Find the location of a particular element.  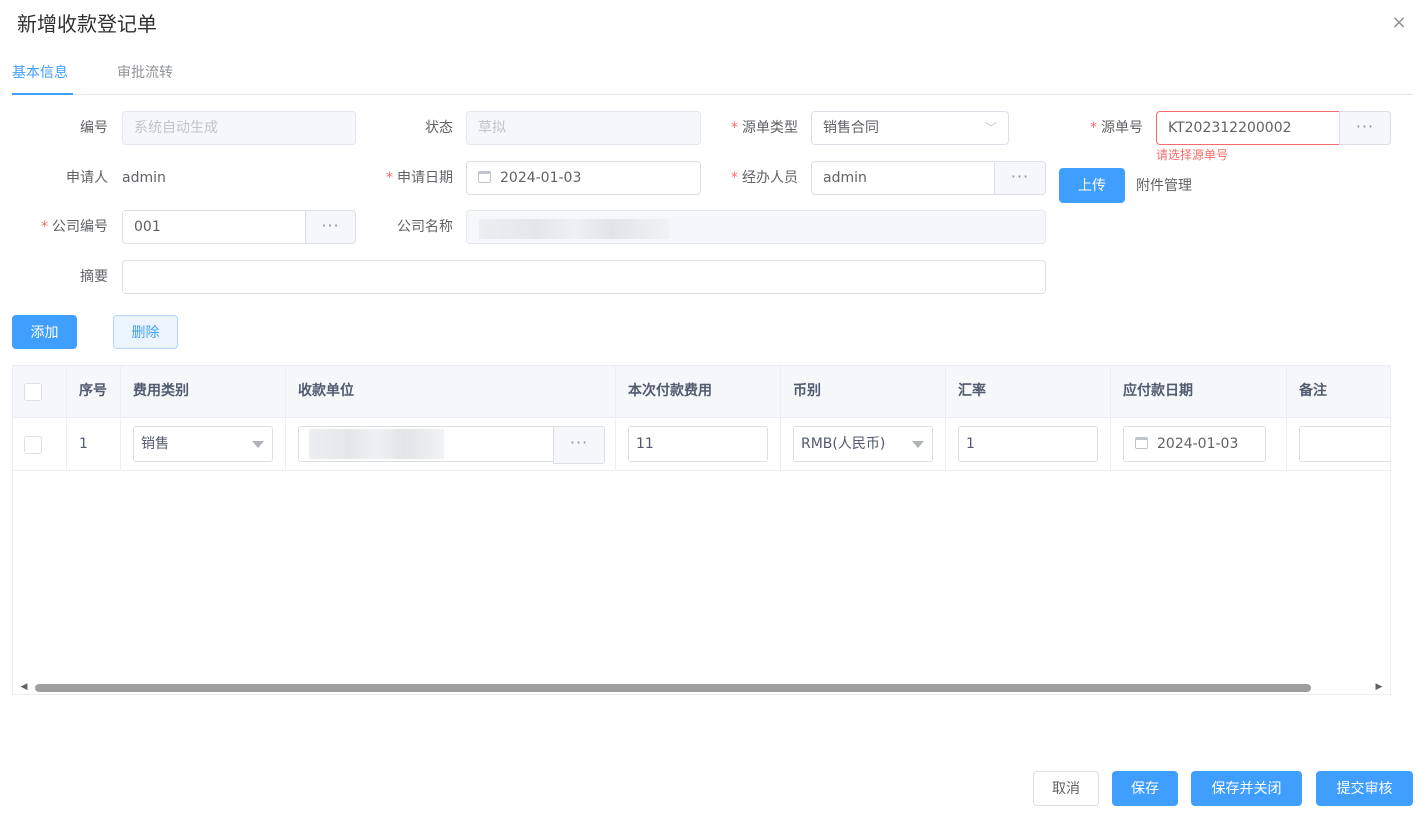

source-type-select: 销售合同 ﹀ is located at coordinates (910, 128).